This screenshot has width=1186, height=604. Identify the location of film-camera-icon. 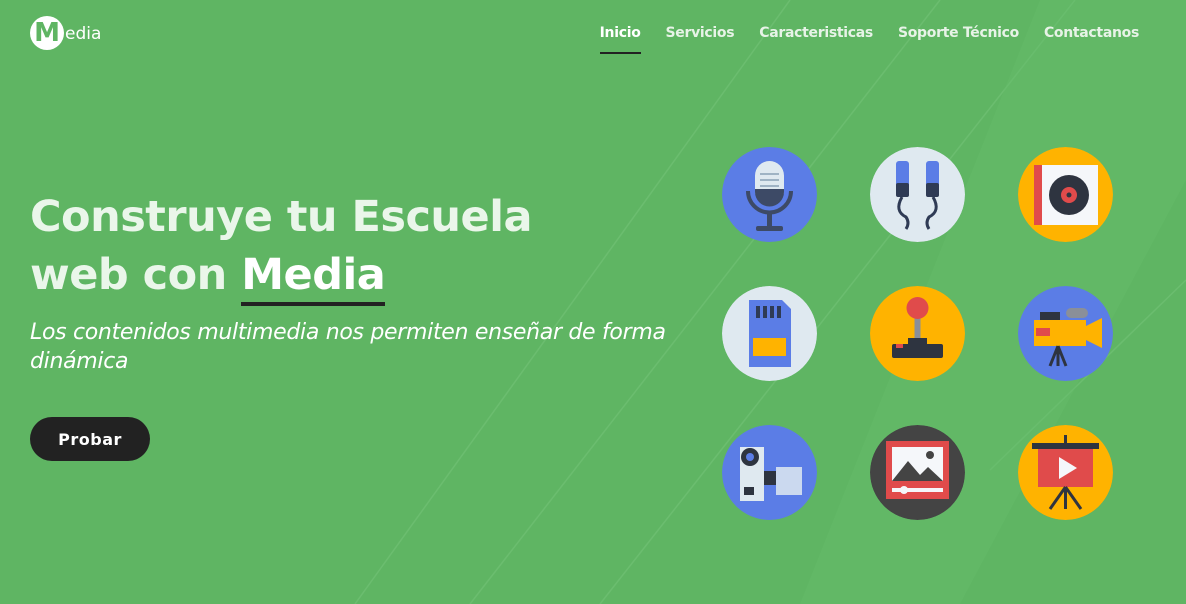
(769, 472).